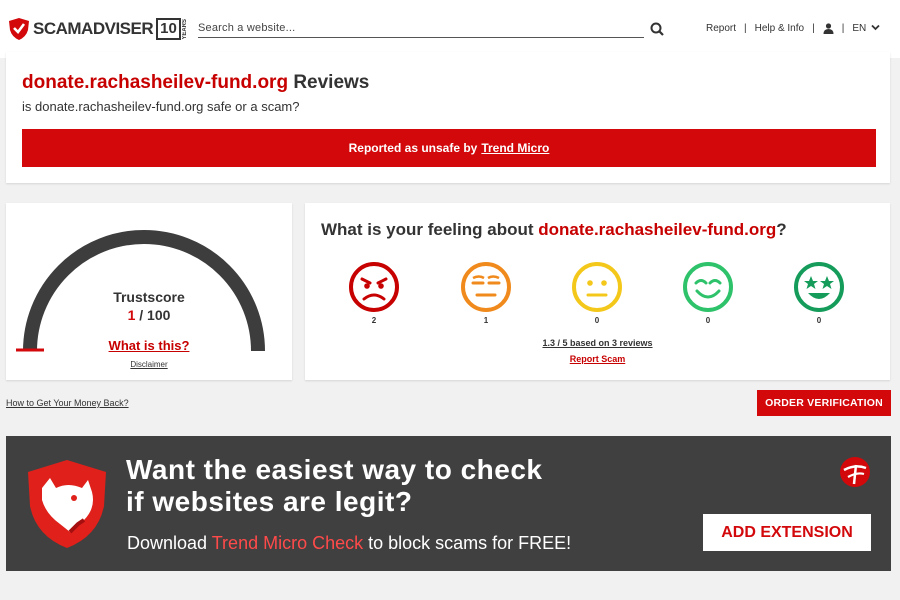 The width and height of the screenshot is (900, 600). I want to click on rating-face-5: 0, so click(819, 293).